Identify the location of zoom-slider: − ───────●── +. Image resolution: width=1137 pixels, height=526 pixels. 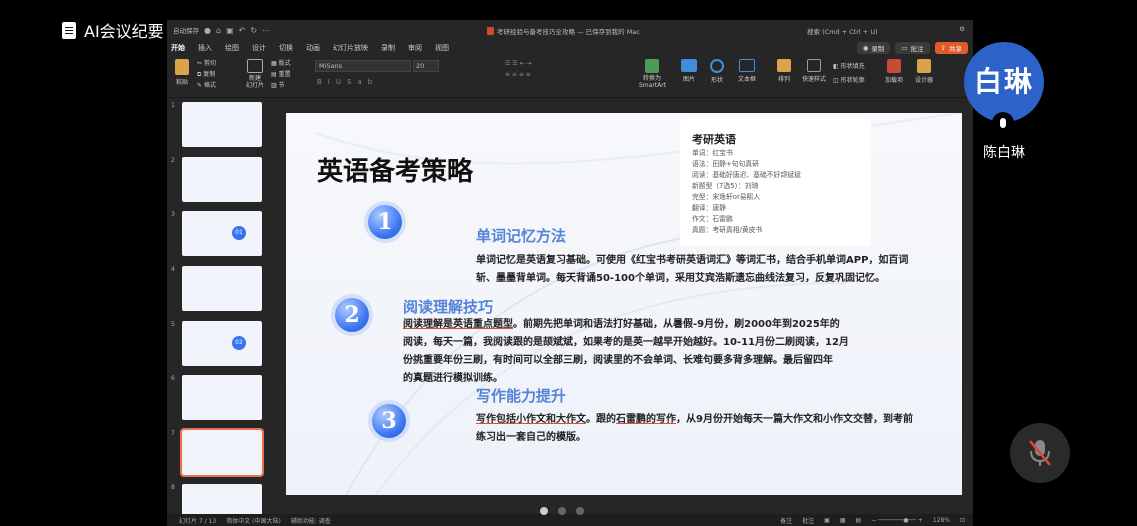
(897, 520).